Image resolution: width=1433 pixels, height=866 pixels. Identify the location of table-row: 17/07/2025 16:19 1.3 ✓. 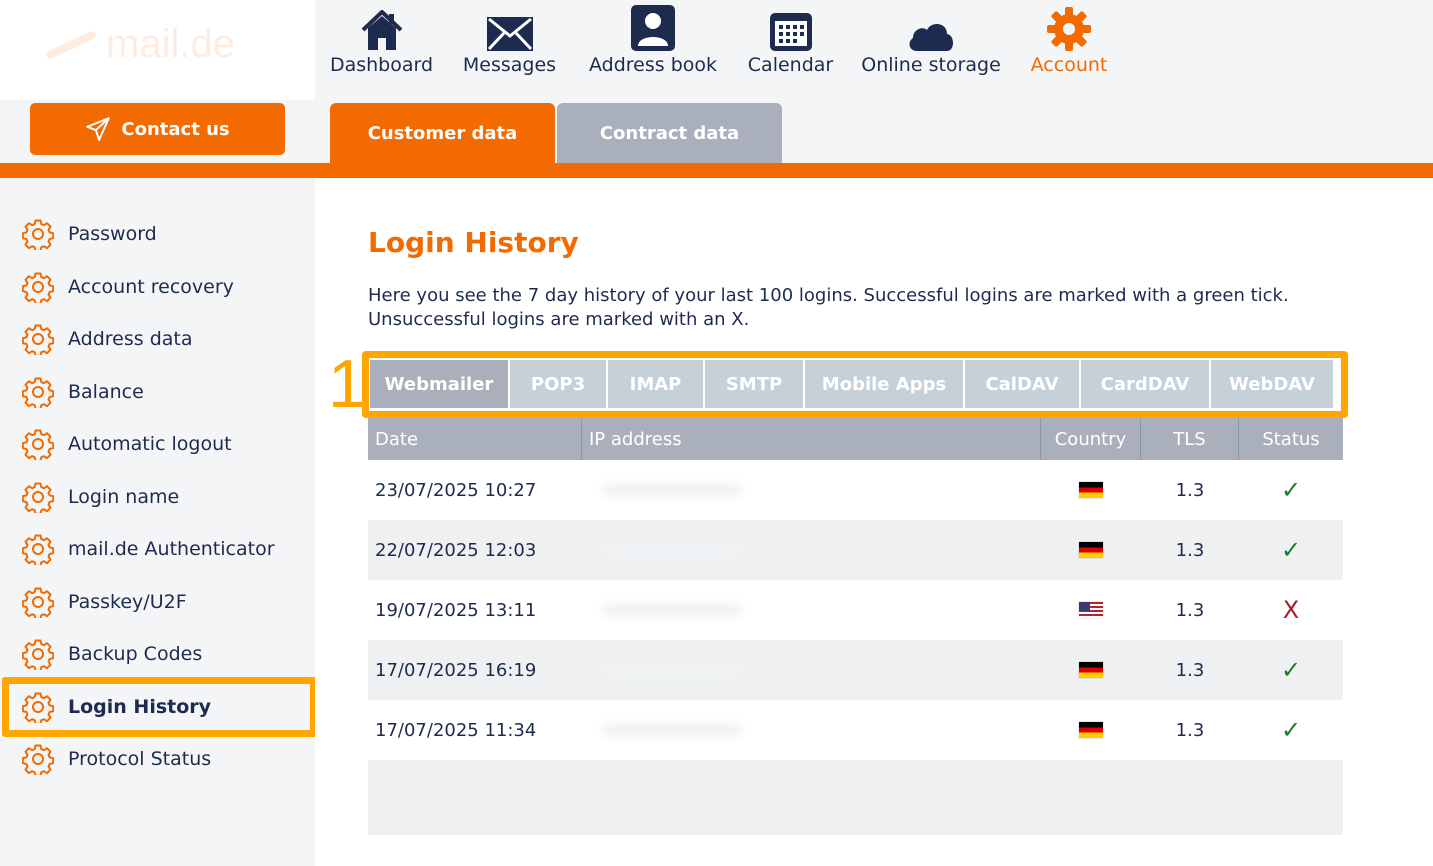
(855, 670).